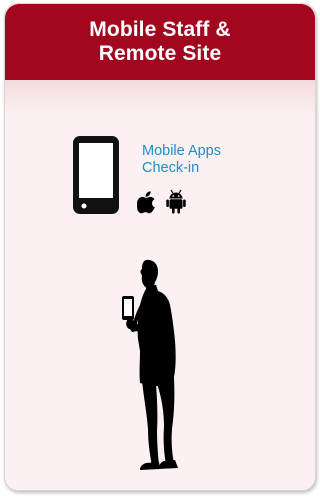 This screenshot has width=320, height=496. I want to click on android-icon, so click(176, 201).